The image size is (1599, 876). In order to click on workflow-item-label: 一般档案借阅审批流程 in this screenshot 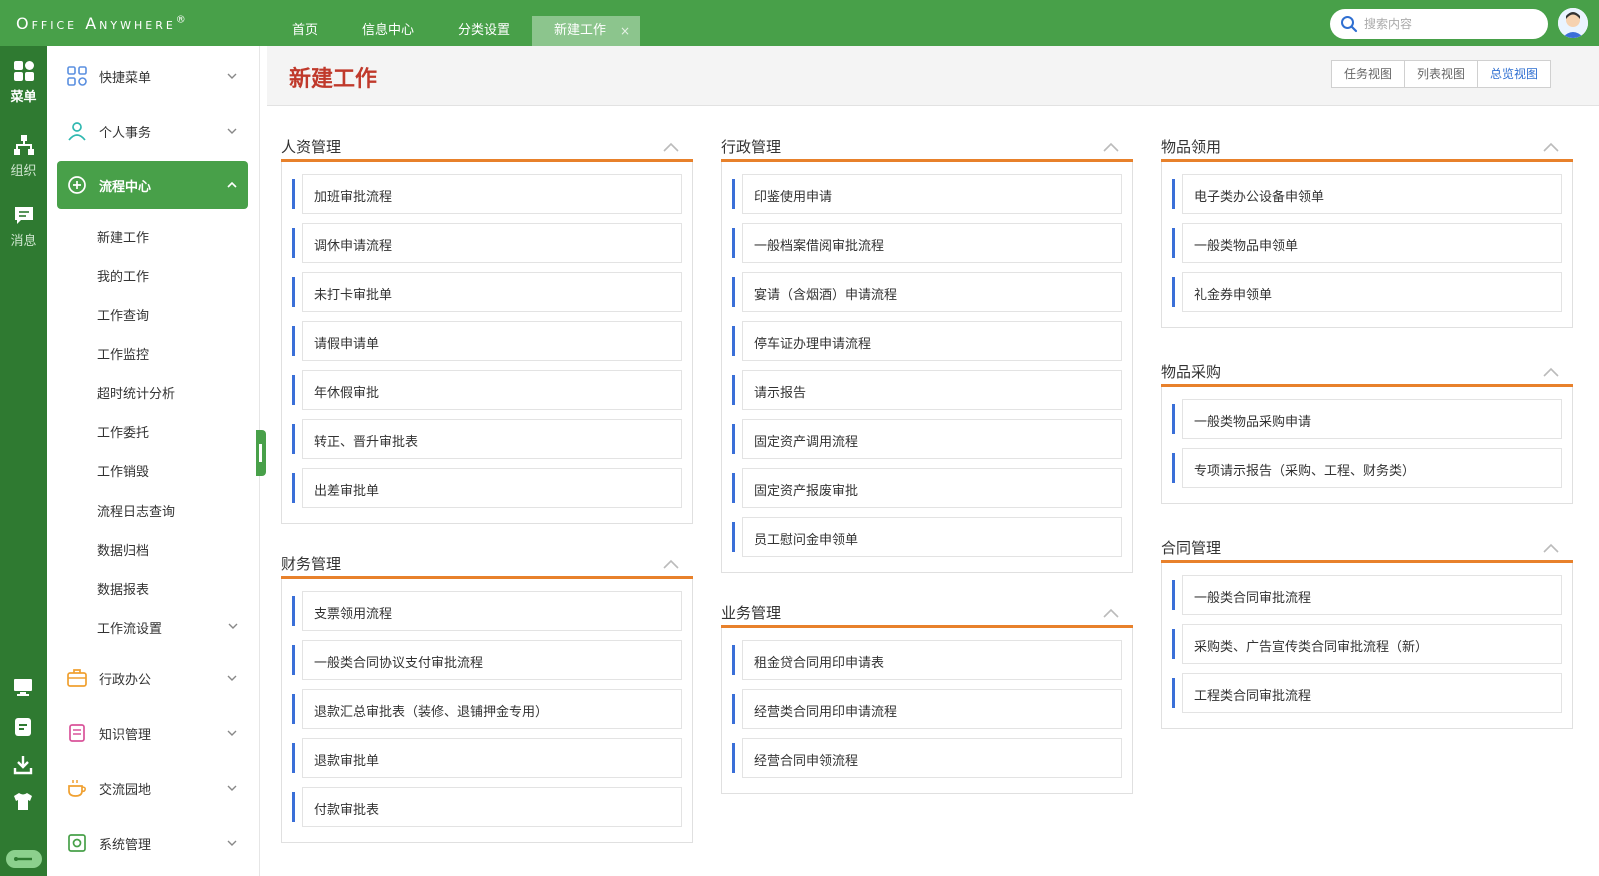, I will do `click(819, 246)`.